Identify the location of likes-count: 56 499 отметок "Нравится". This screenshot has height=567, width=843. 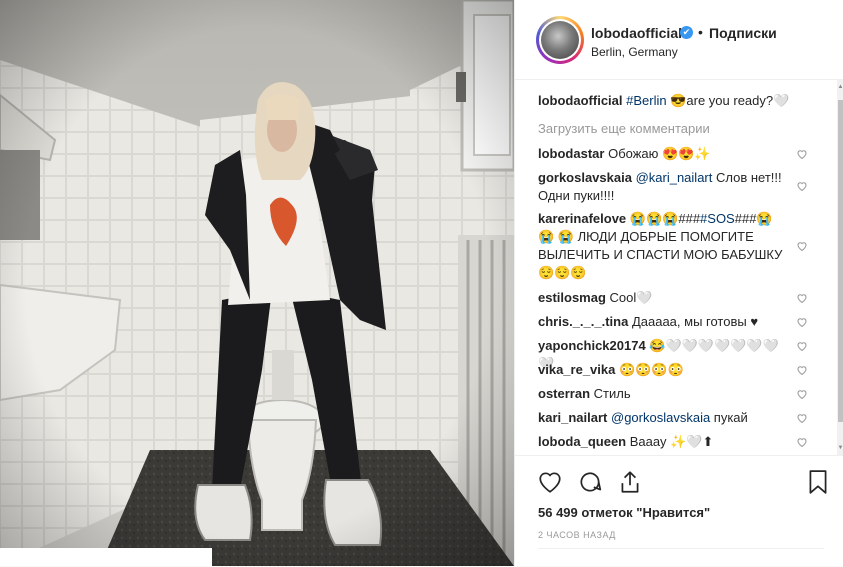
(624, 512).